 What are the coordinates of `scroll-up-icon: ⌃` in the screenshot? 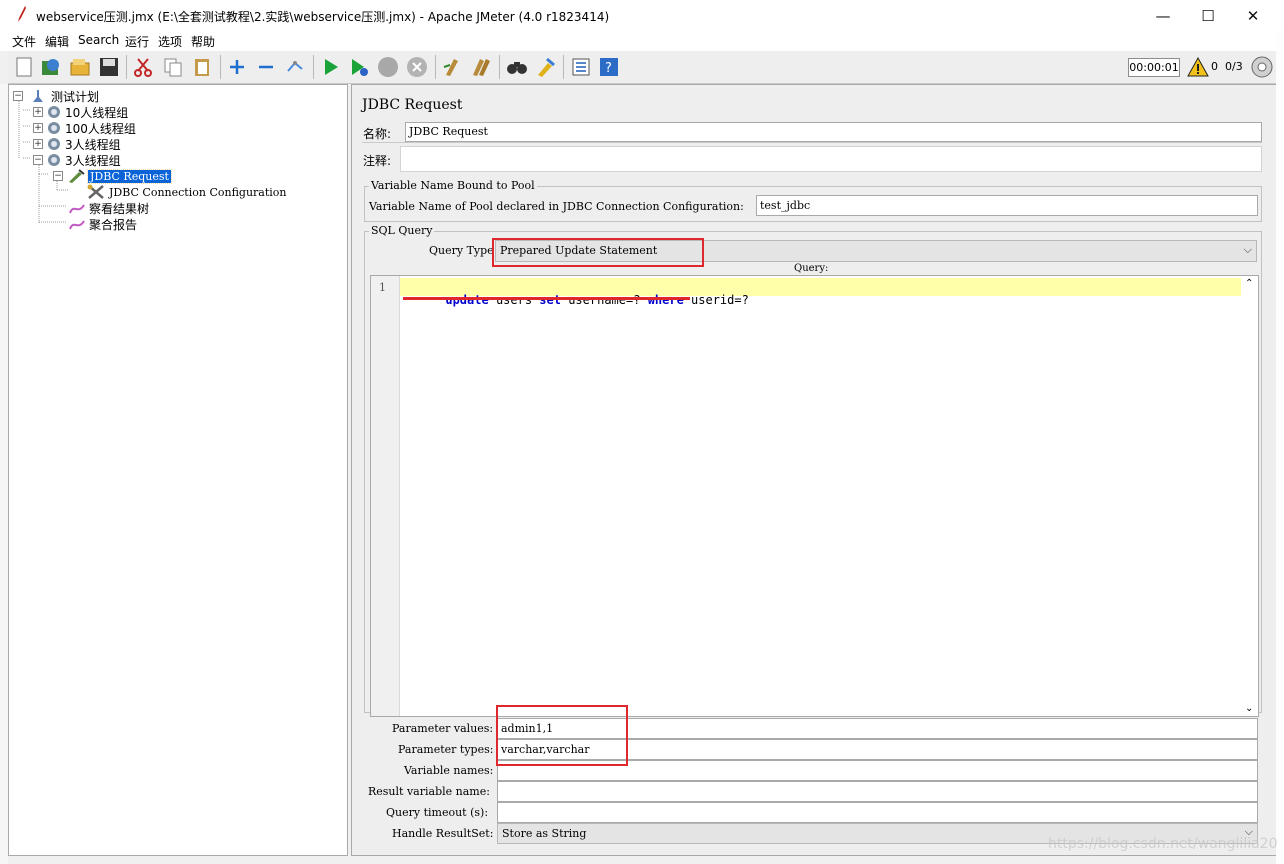 It's located at (1249, 283).